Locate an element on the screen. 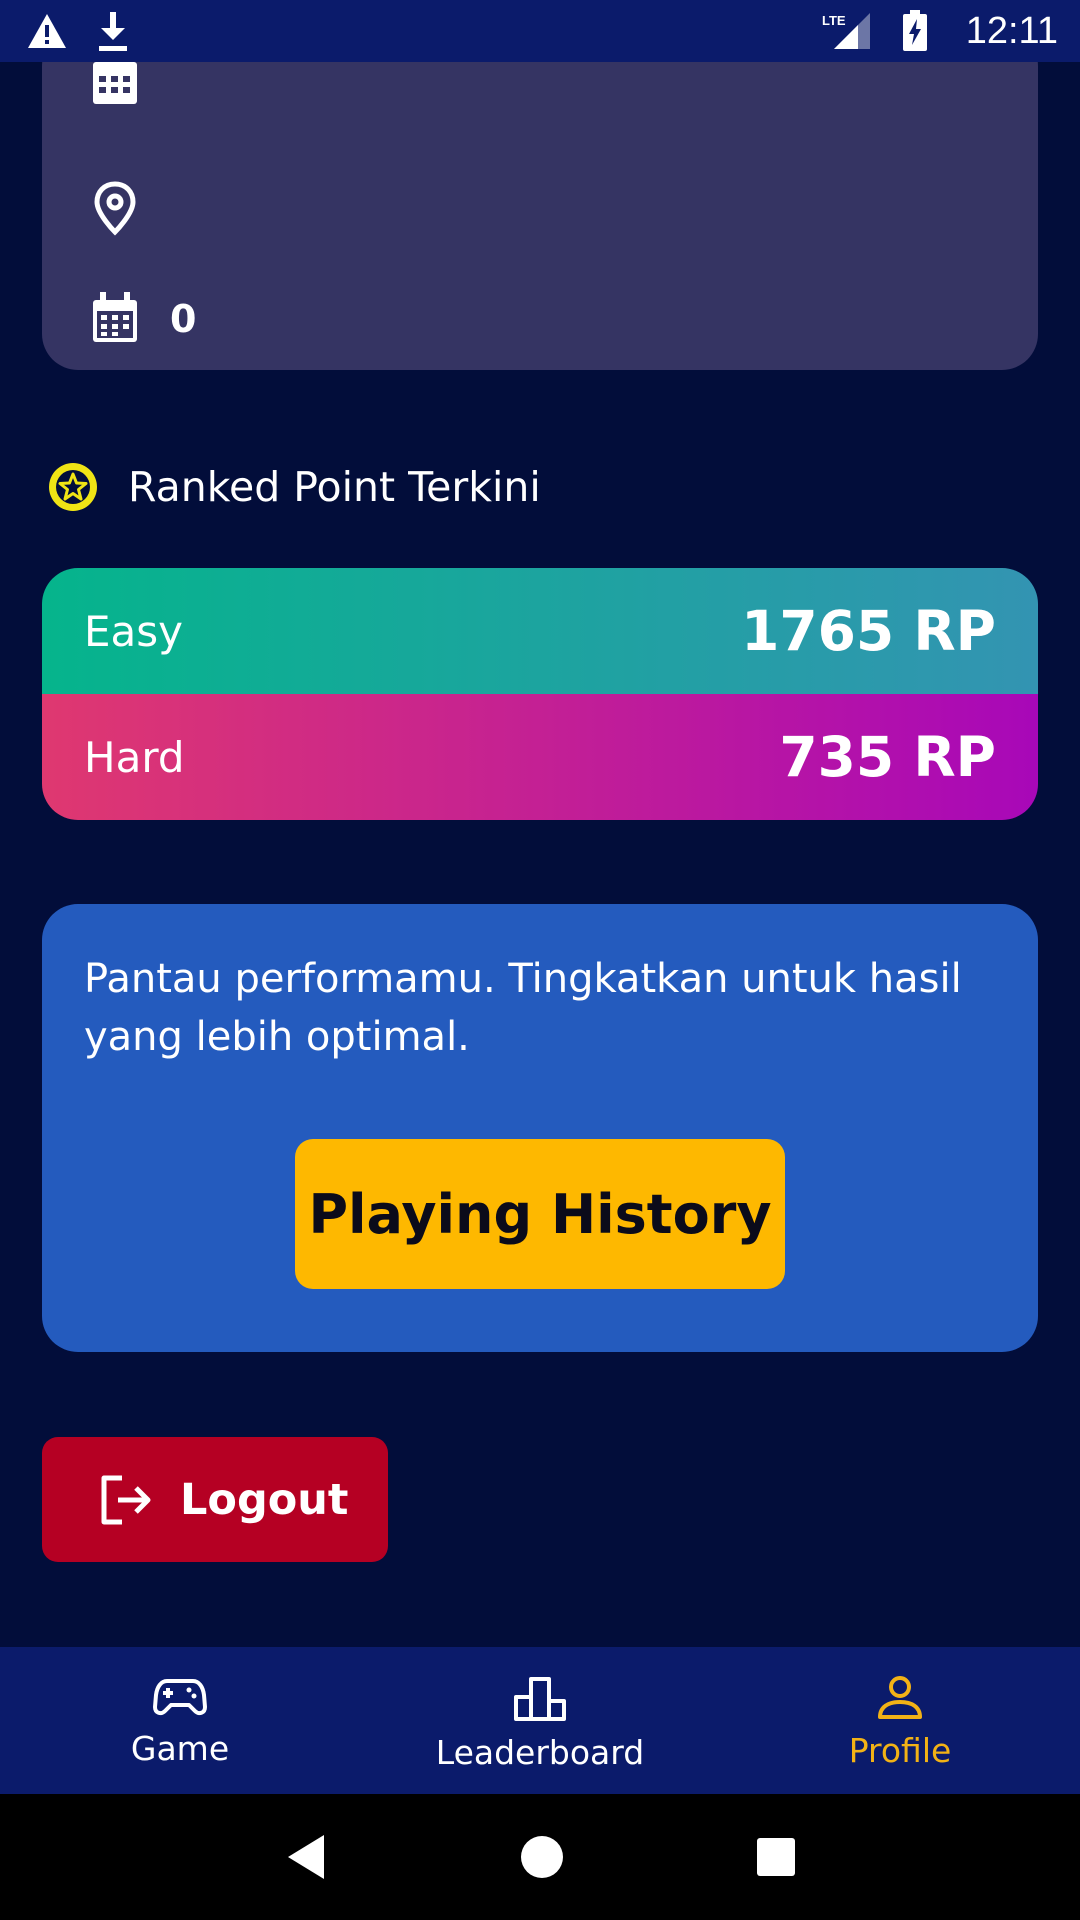  warning-icon is located at coordinates (47, 31).